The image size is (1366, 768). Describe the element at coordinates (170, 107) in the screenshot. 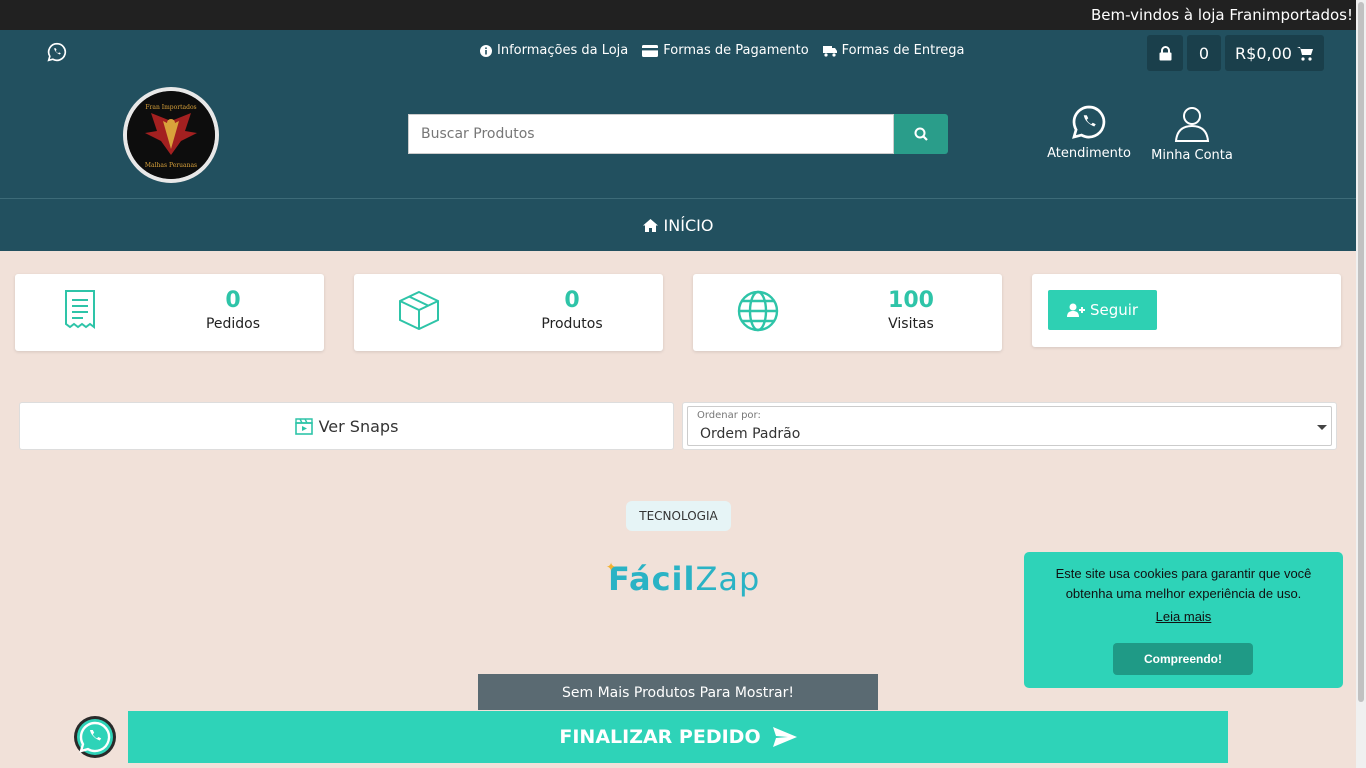

I see `logo-text: Fran Importados` at that location.